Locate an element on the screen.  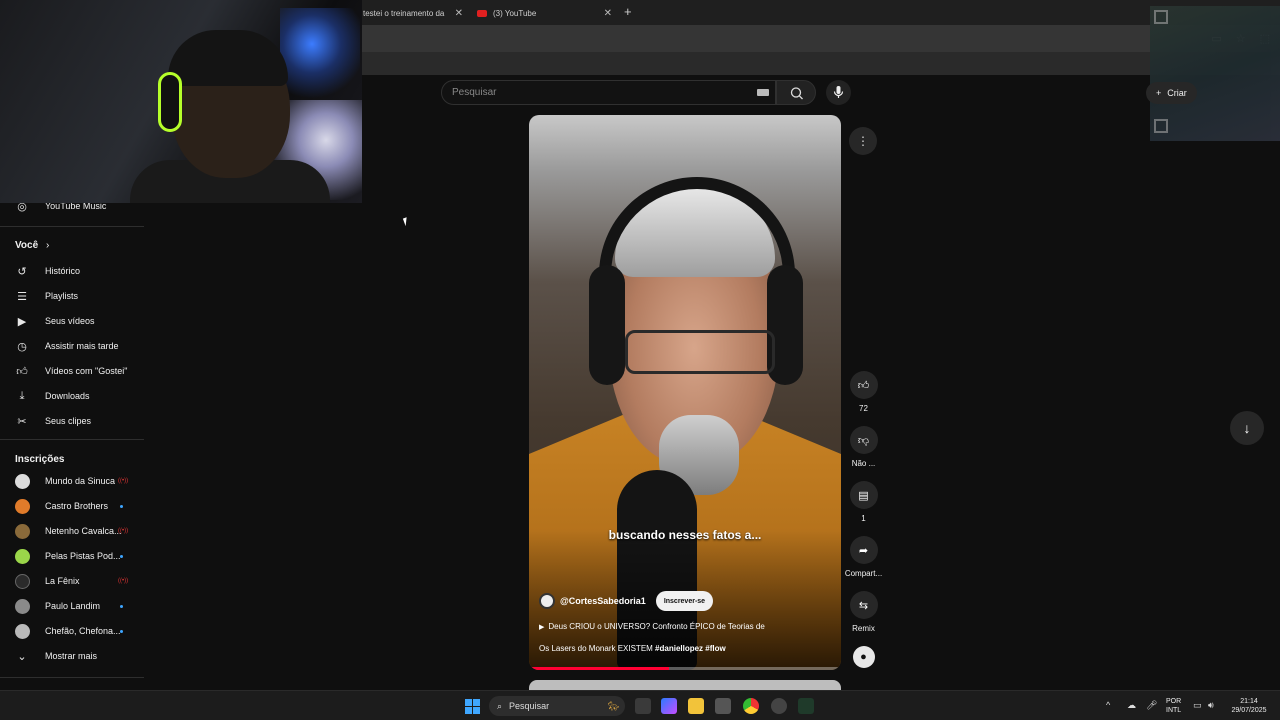
search-highlight-icon: 🐆︎ is located at coordinates (613, 705).